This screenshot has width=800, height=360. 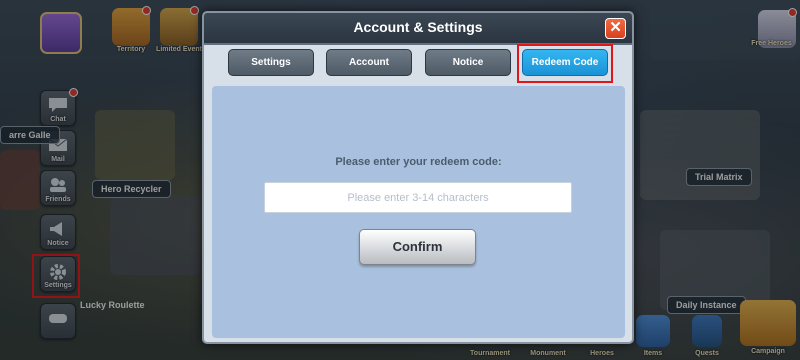 I want to click on dialog-titlebar: Account & Settings ✕, so click(x=418, y=29).